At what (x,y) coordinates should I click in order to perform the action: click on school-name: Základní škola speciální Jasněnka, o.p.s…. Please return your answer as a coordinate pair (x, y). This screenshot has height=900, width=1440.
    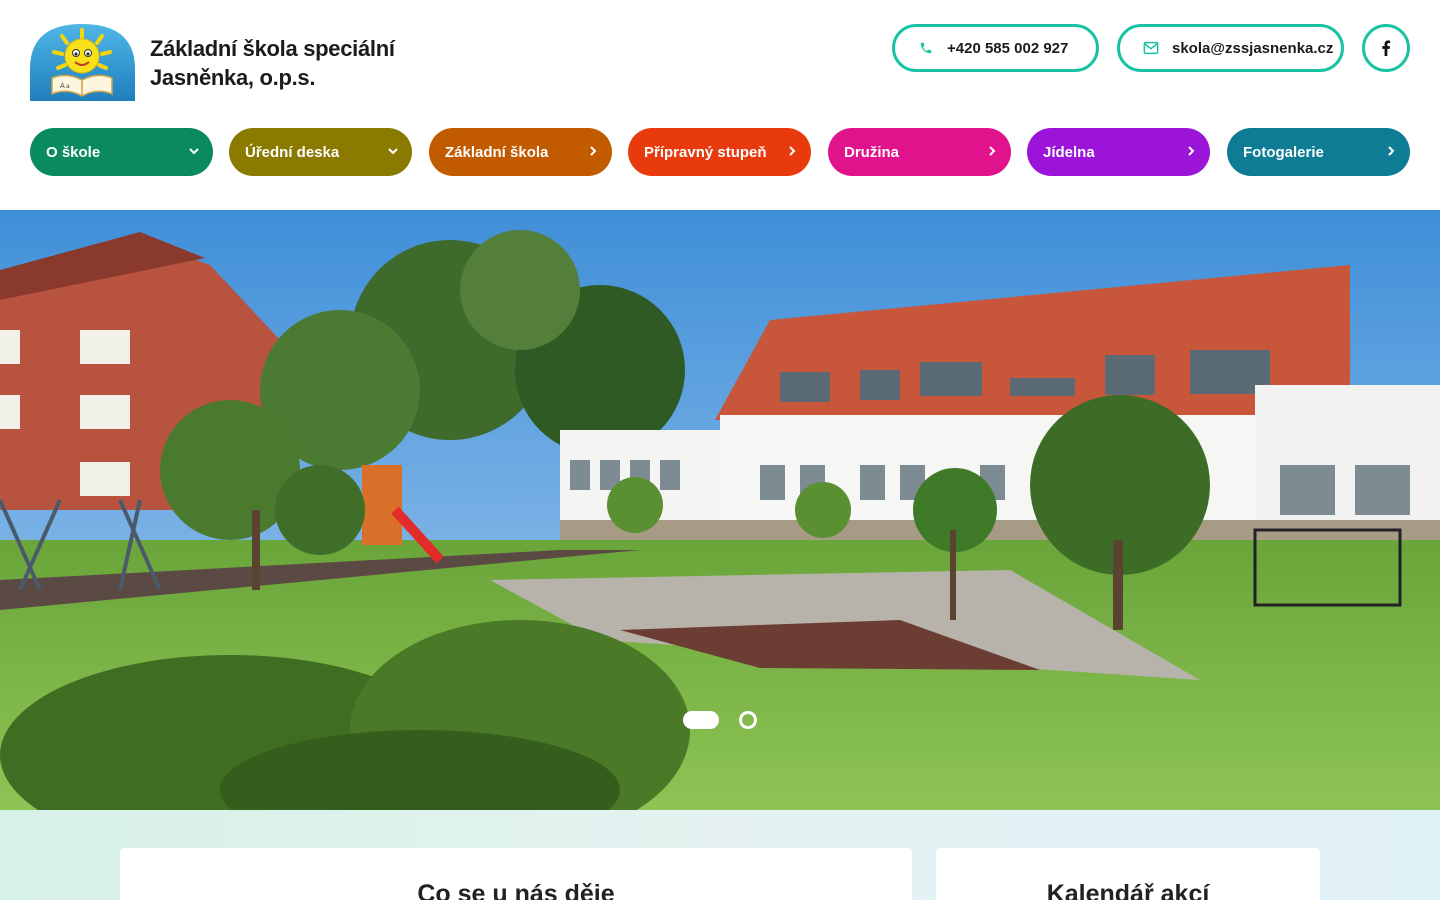
    Looking at the image, I should click on (272, 63).